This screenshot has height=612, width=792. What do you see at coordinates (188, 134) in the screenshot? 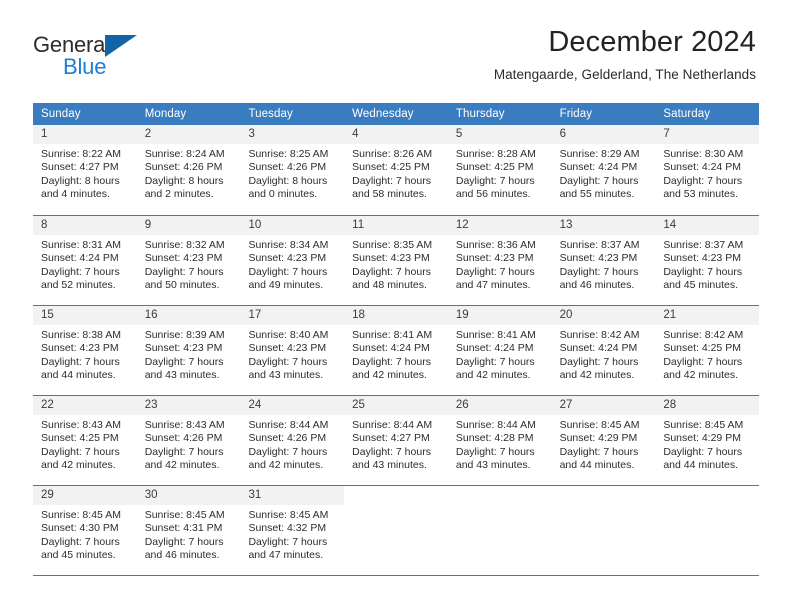
I see `day-number: 2` at bounding box center [188, 134].